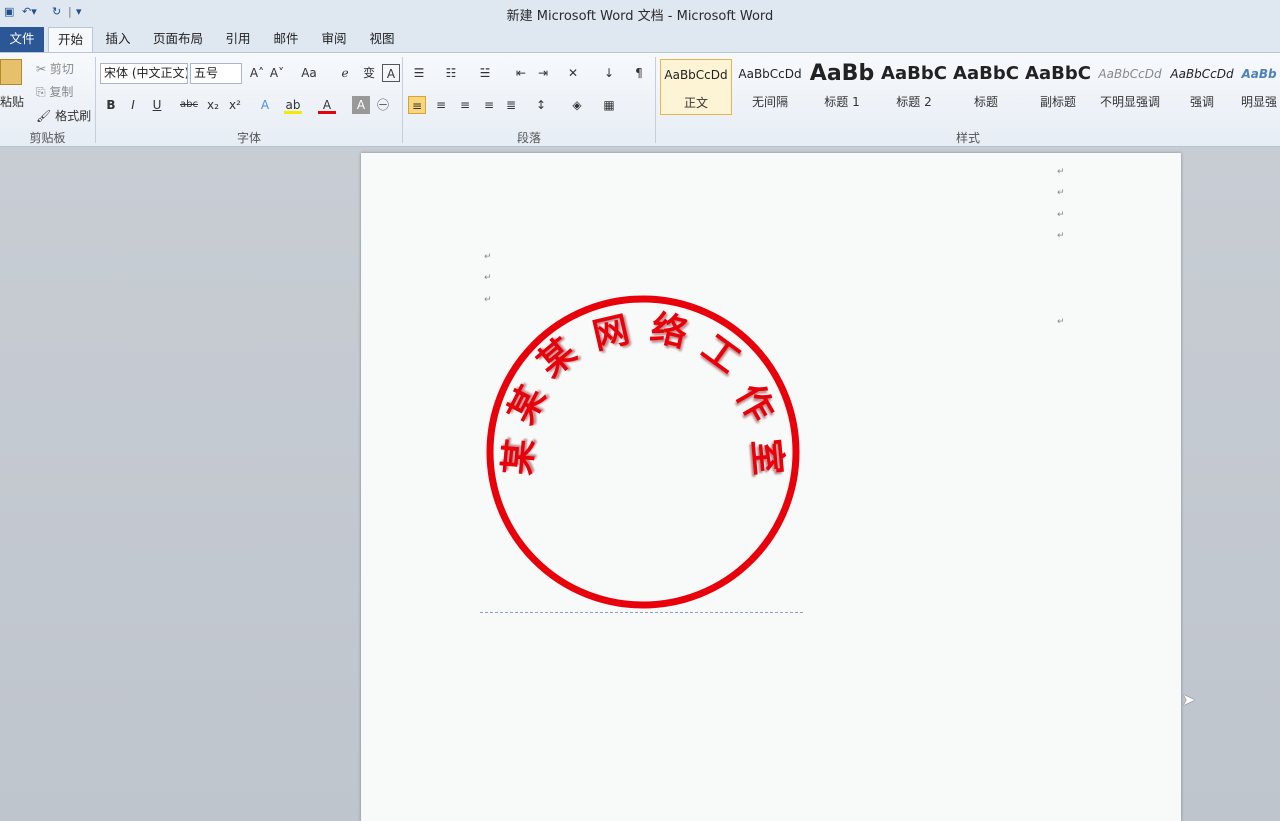 The height and width of the screenshot is (821, 1280). Describe the element at coordinates (1259, 87) in the screenshot. I see `style-intense-emphasis: AaBb 明显强` at that location.